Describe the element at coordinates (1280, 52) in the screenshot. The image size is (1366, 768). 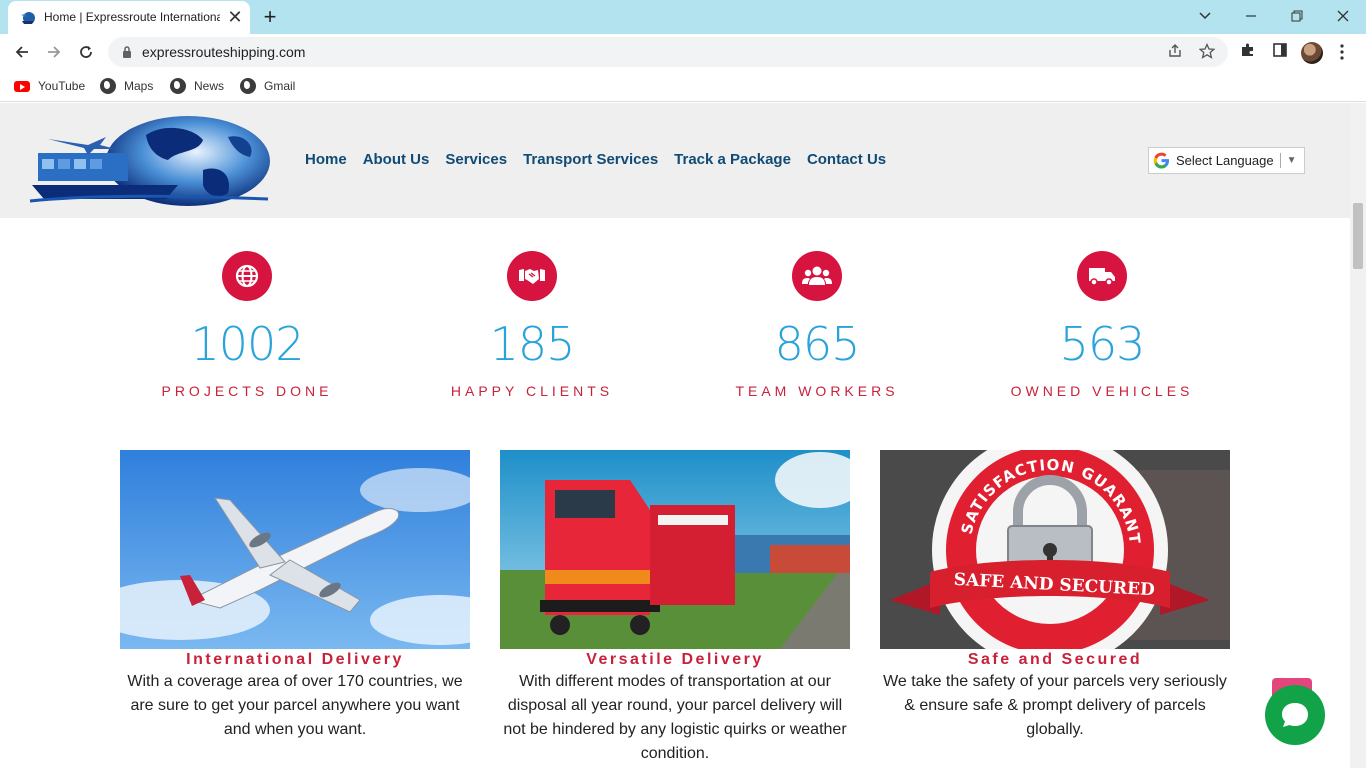
I see `reading-list-icon` at that location.